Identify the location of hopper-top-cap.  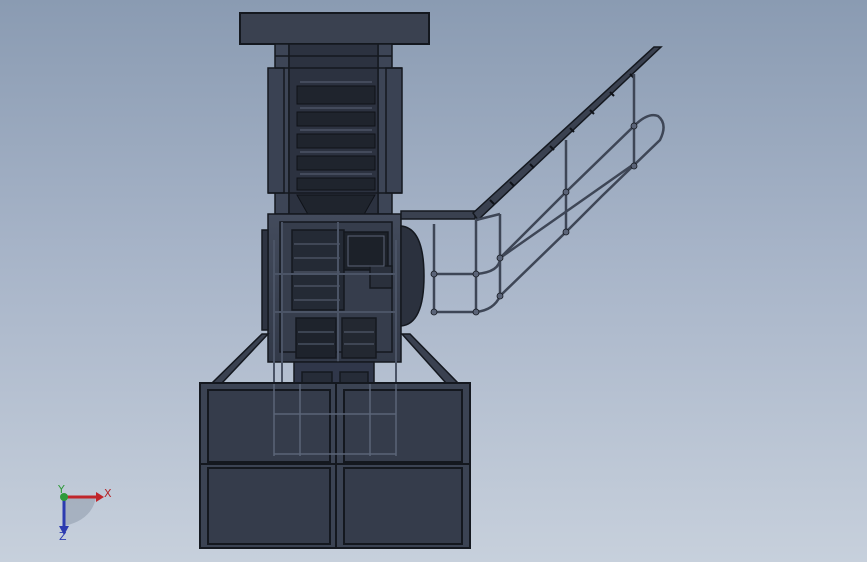
(334, 28).